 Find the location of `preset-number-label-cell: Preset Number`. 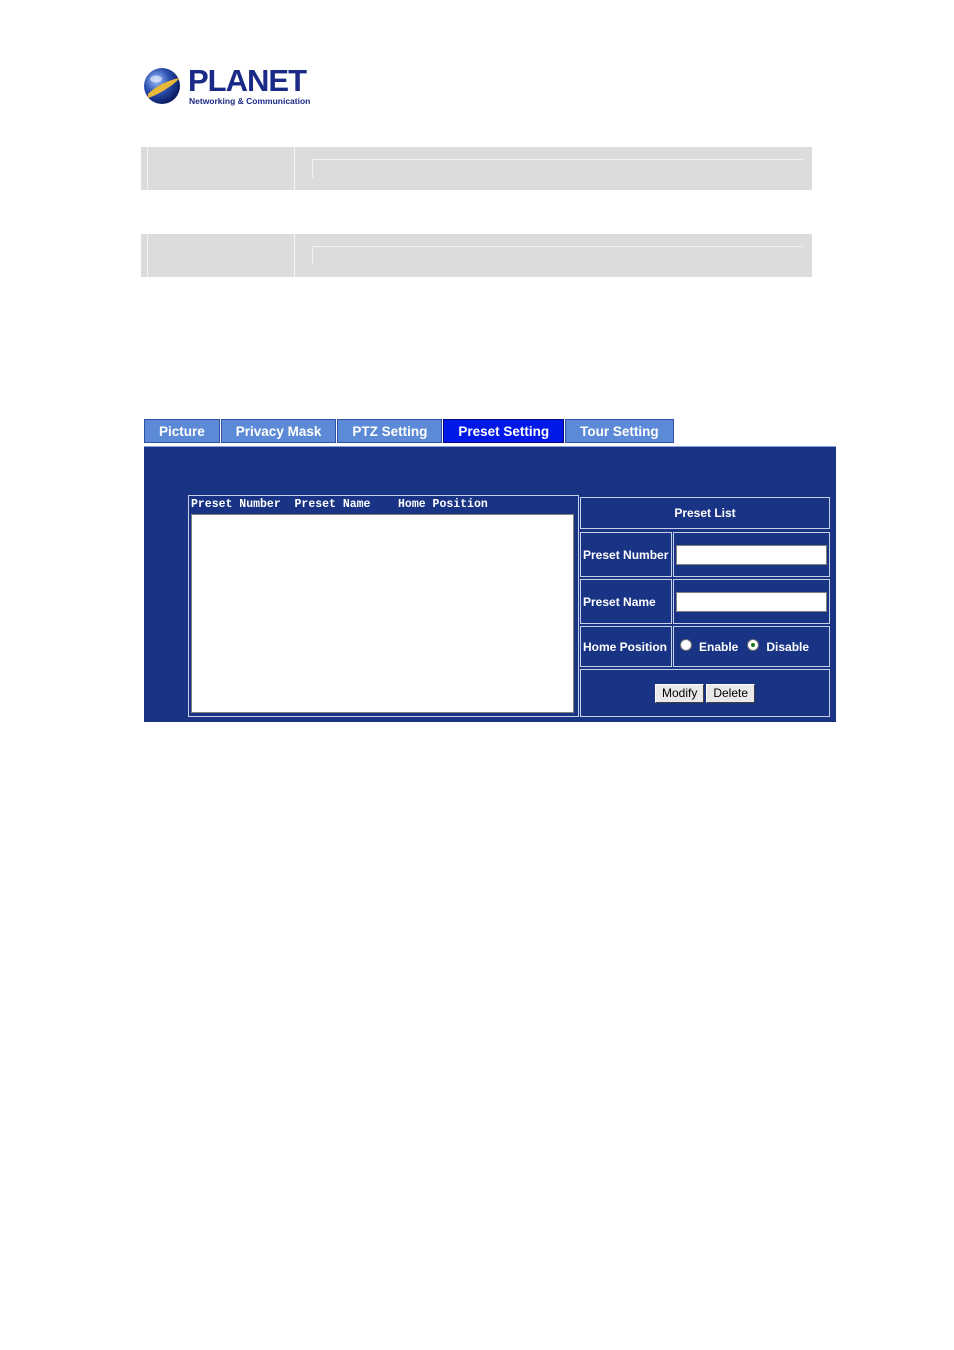

preset-number-label-cell: Preset Number is located at coordinates (626, 554).